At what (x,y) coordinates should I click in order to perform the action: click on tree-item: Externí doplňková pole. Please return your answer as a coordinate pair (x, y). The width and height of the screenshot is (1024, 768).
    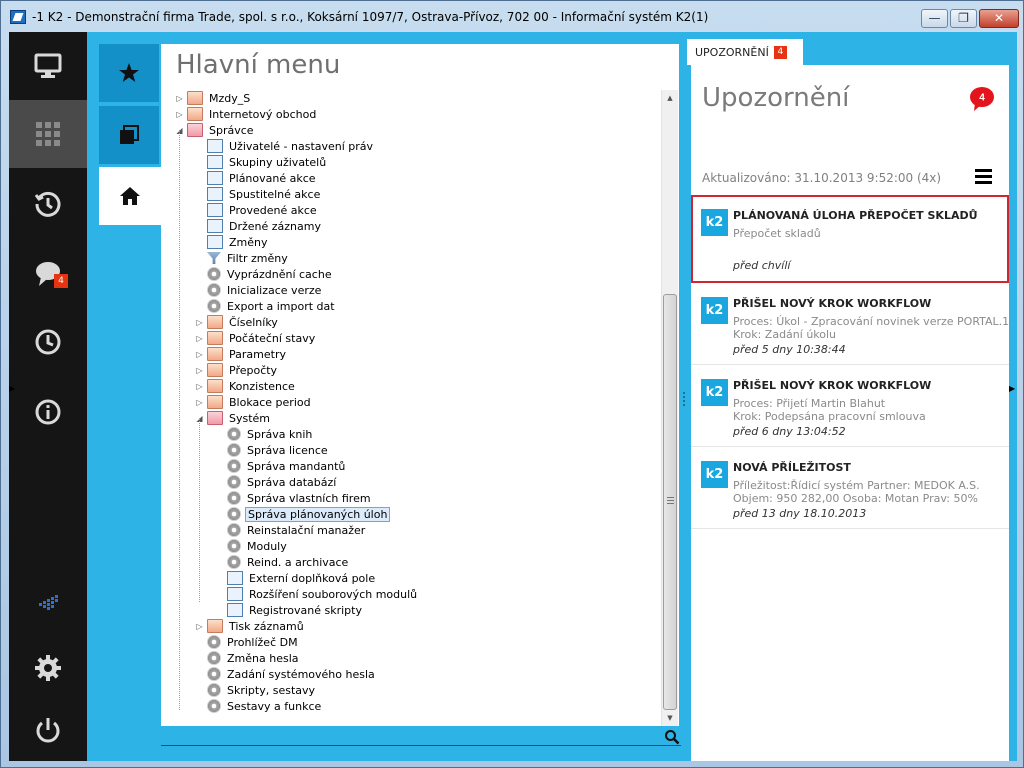
    Looking at the image, I should click on (296, 578).